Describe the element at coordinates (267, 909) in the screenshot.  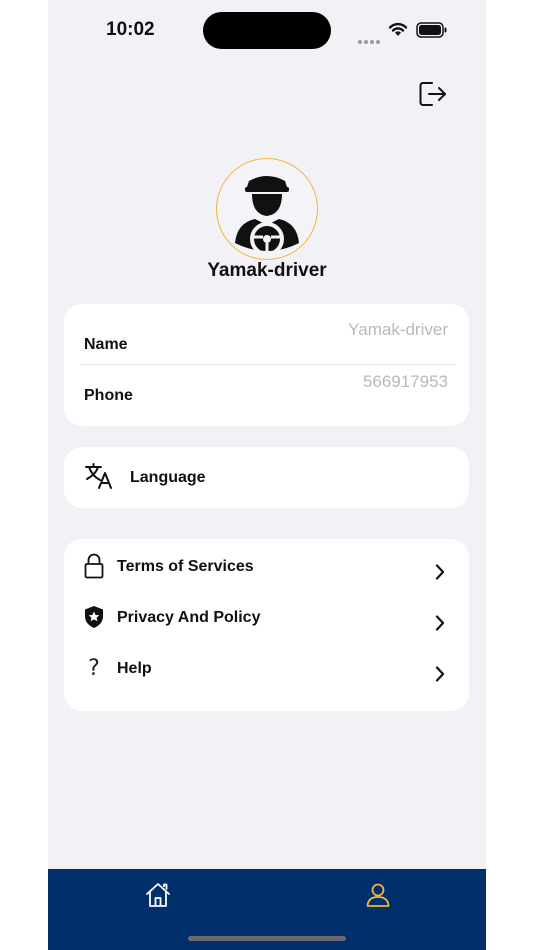
I see `bottom-navigation` at that location.